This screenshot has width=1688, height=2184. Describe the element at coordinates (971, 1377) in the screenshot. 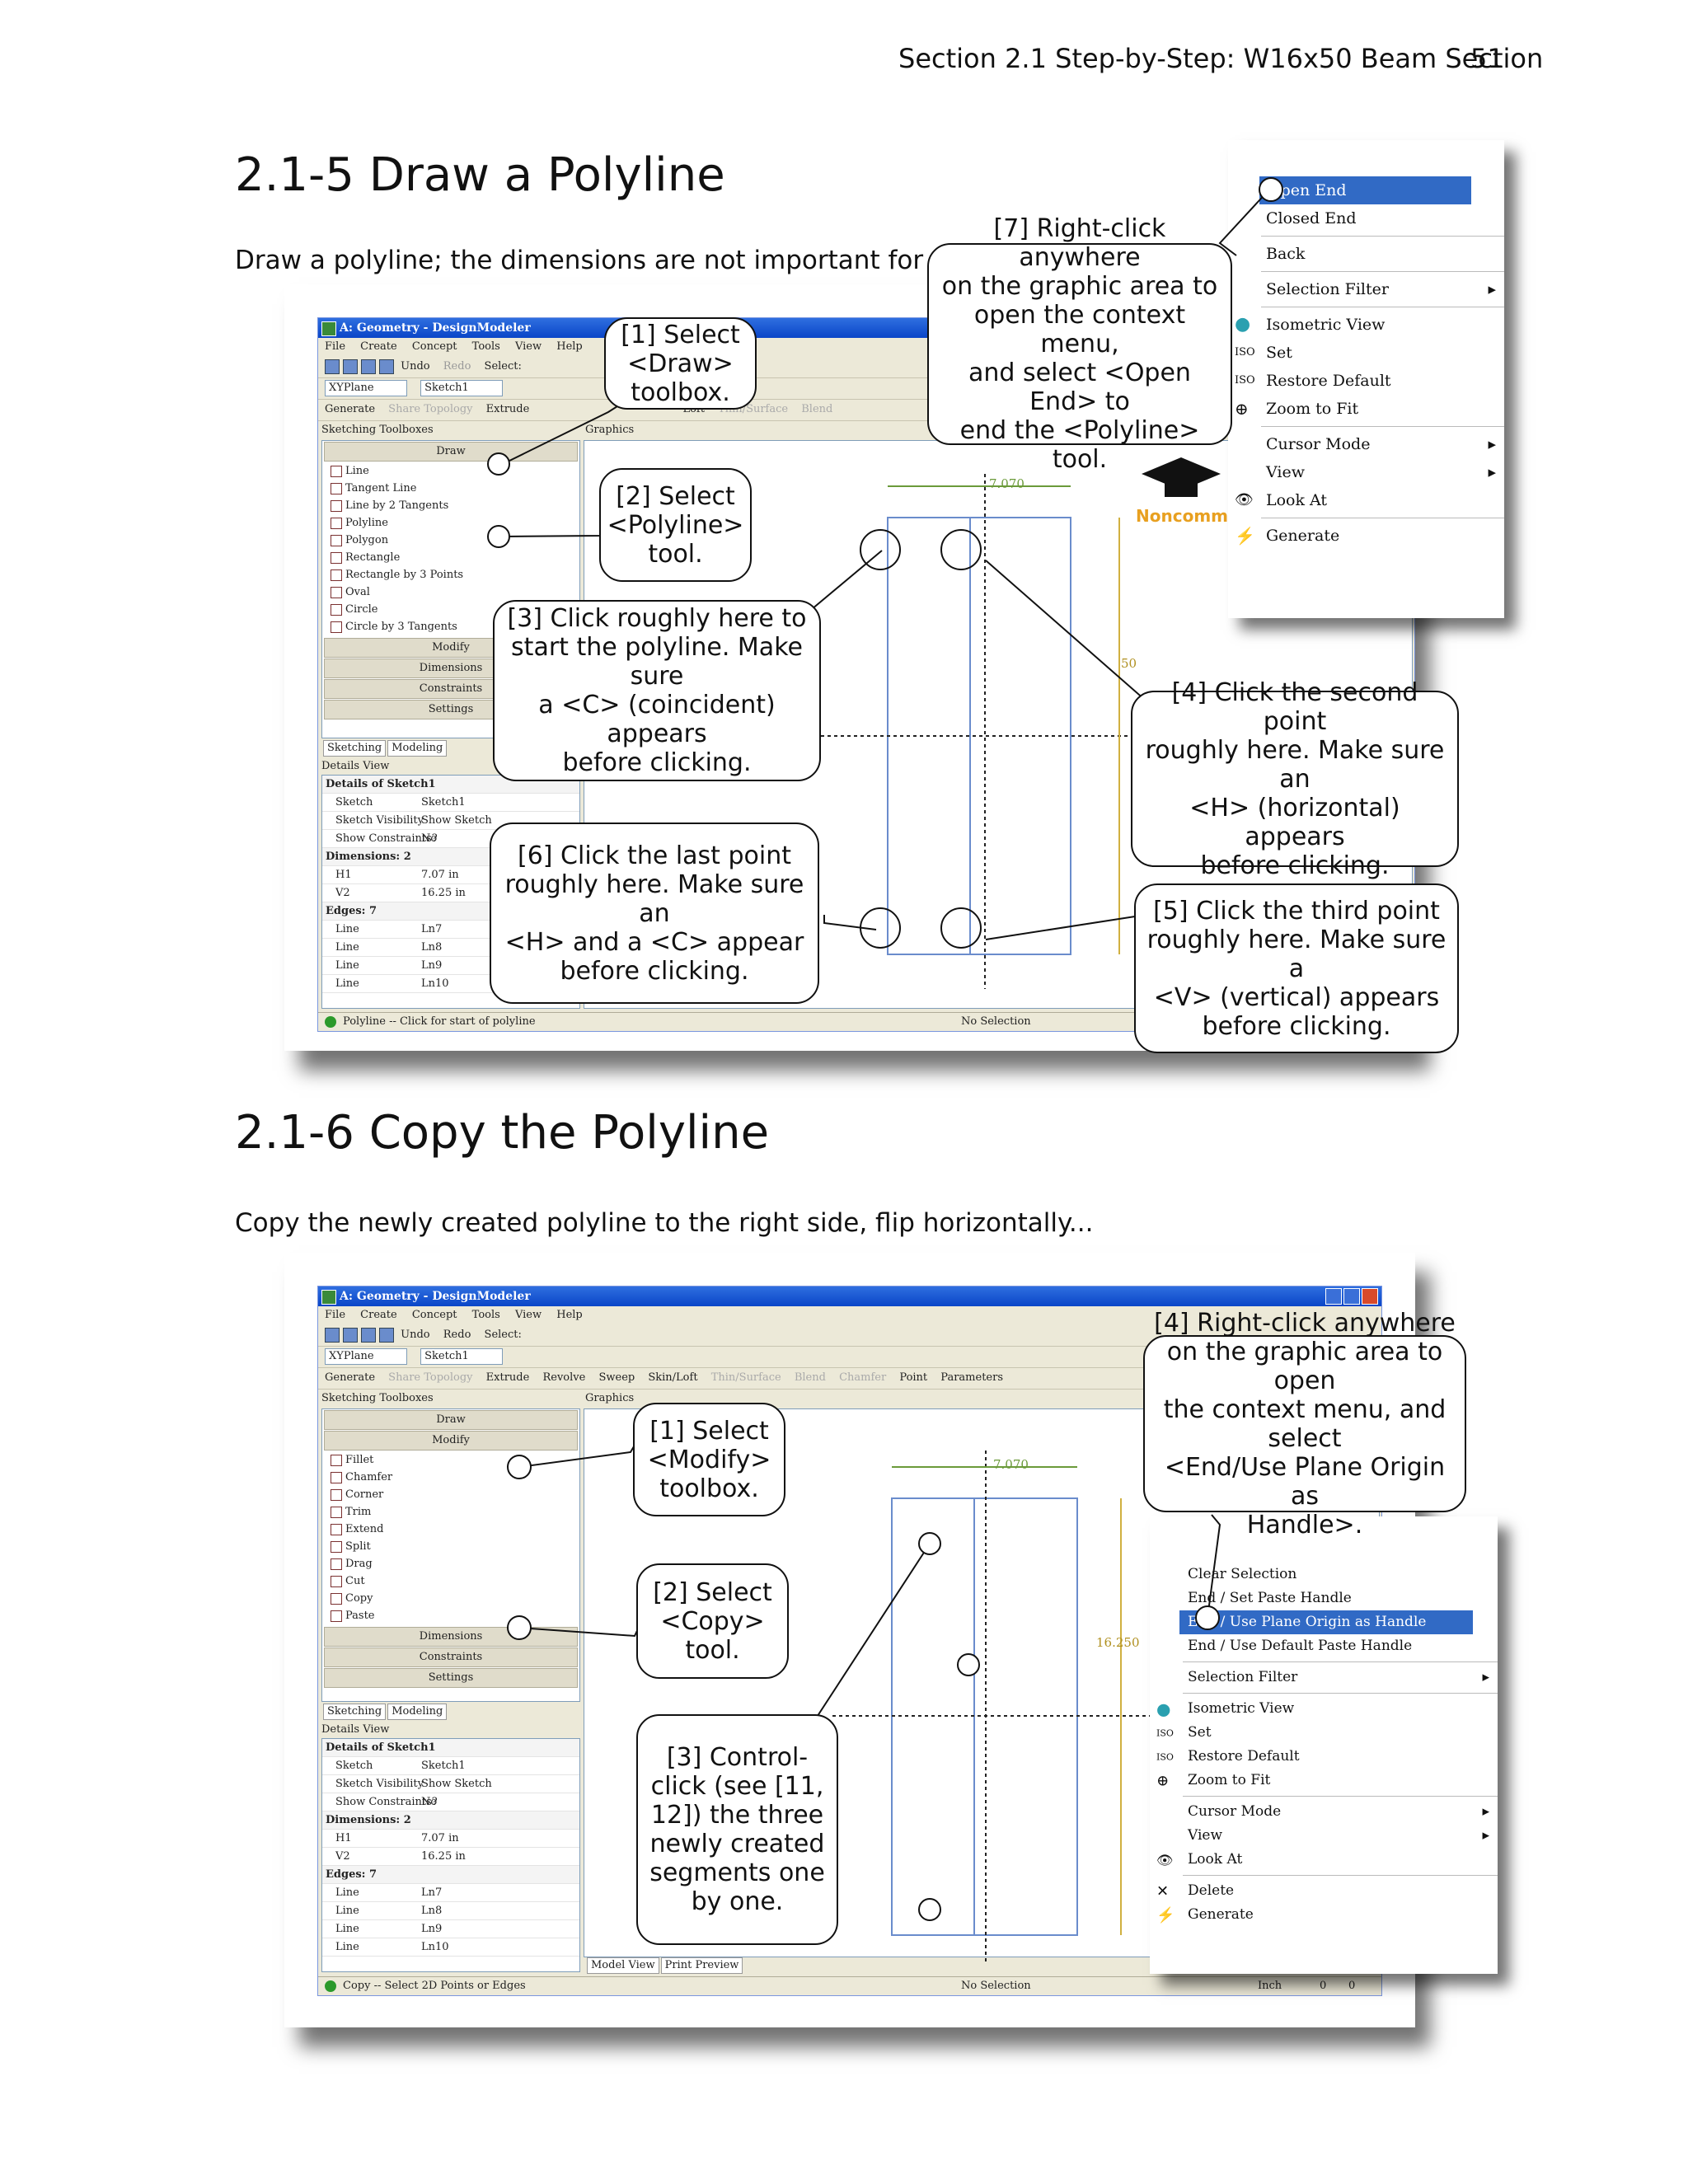

I see `parameters-button: Parameters` at that location.